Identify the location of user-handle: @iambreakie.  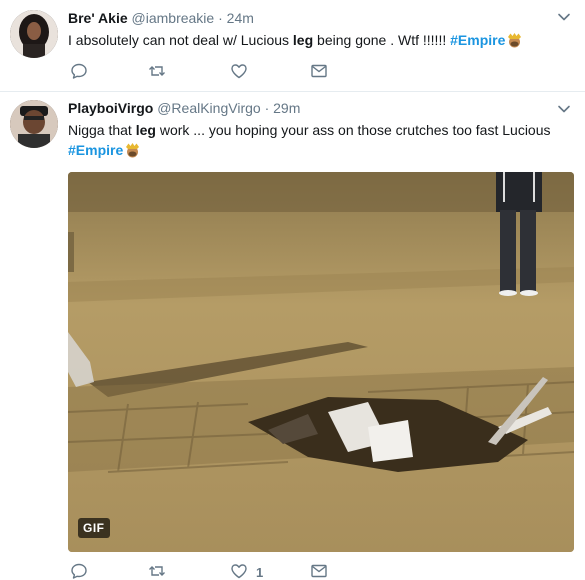
(173, 18).